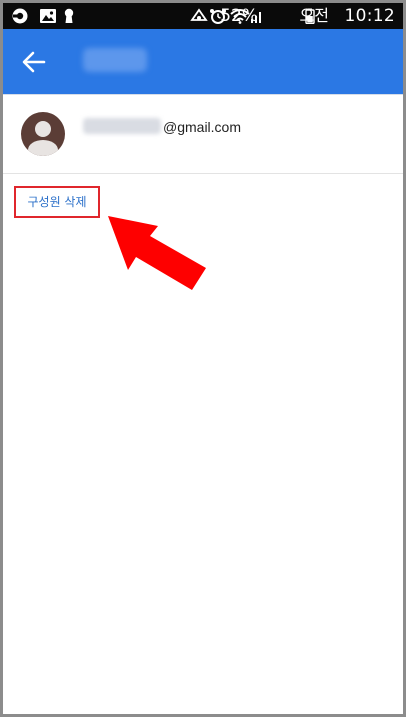 Image resolution: width=406 pixels, height=717 pixels. Describe the element at coordinates (239, 16) in the screenshot. I see `battery-percent: 52%` at that location.